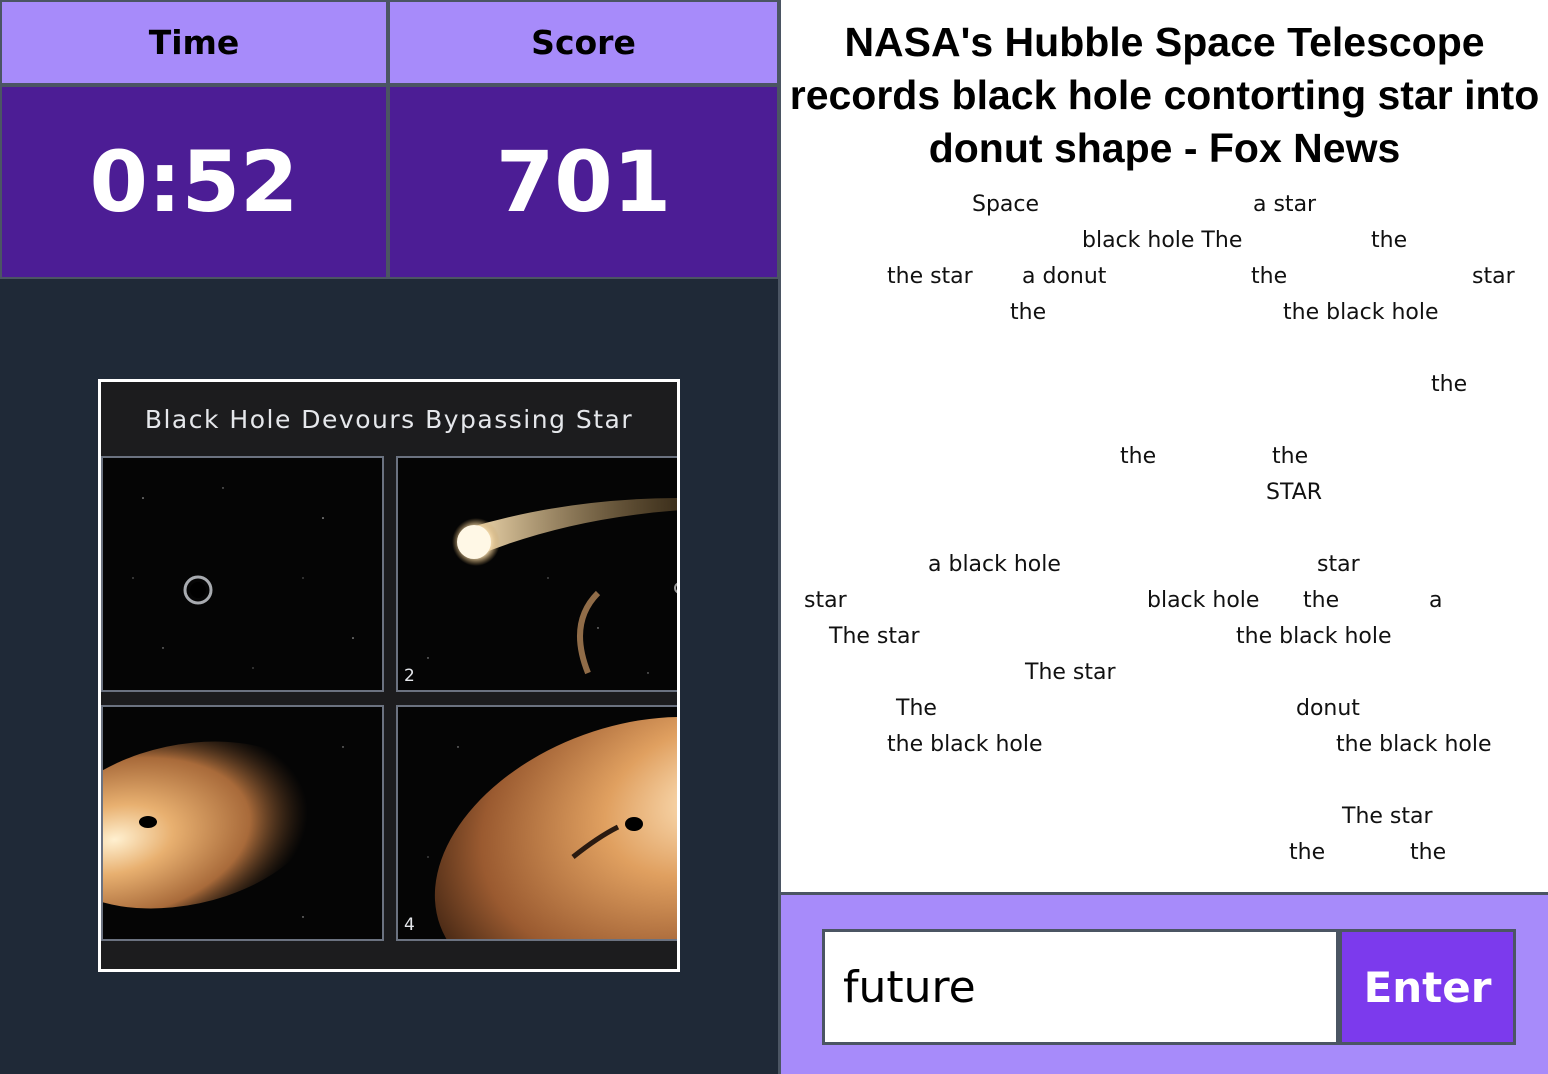  Describe the element at coordinates (1294, 492) in the screenshot. I see `revealed-word: STAR` at that location.